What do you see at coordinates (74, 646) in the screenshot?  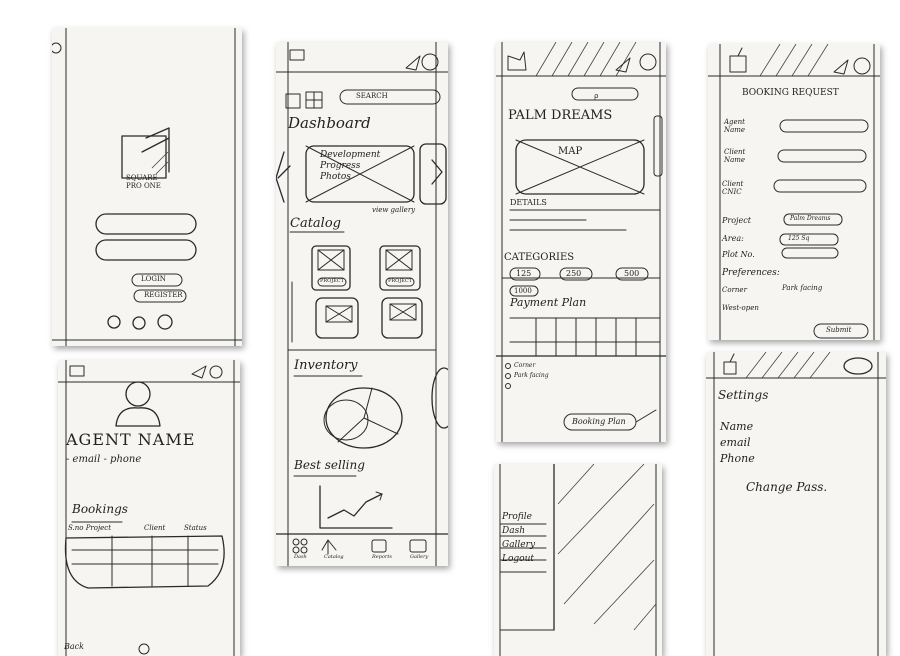 I see `back-link: Back` at bounding box center [74, 646].